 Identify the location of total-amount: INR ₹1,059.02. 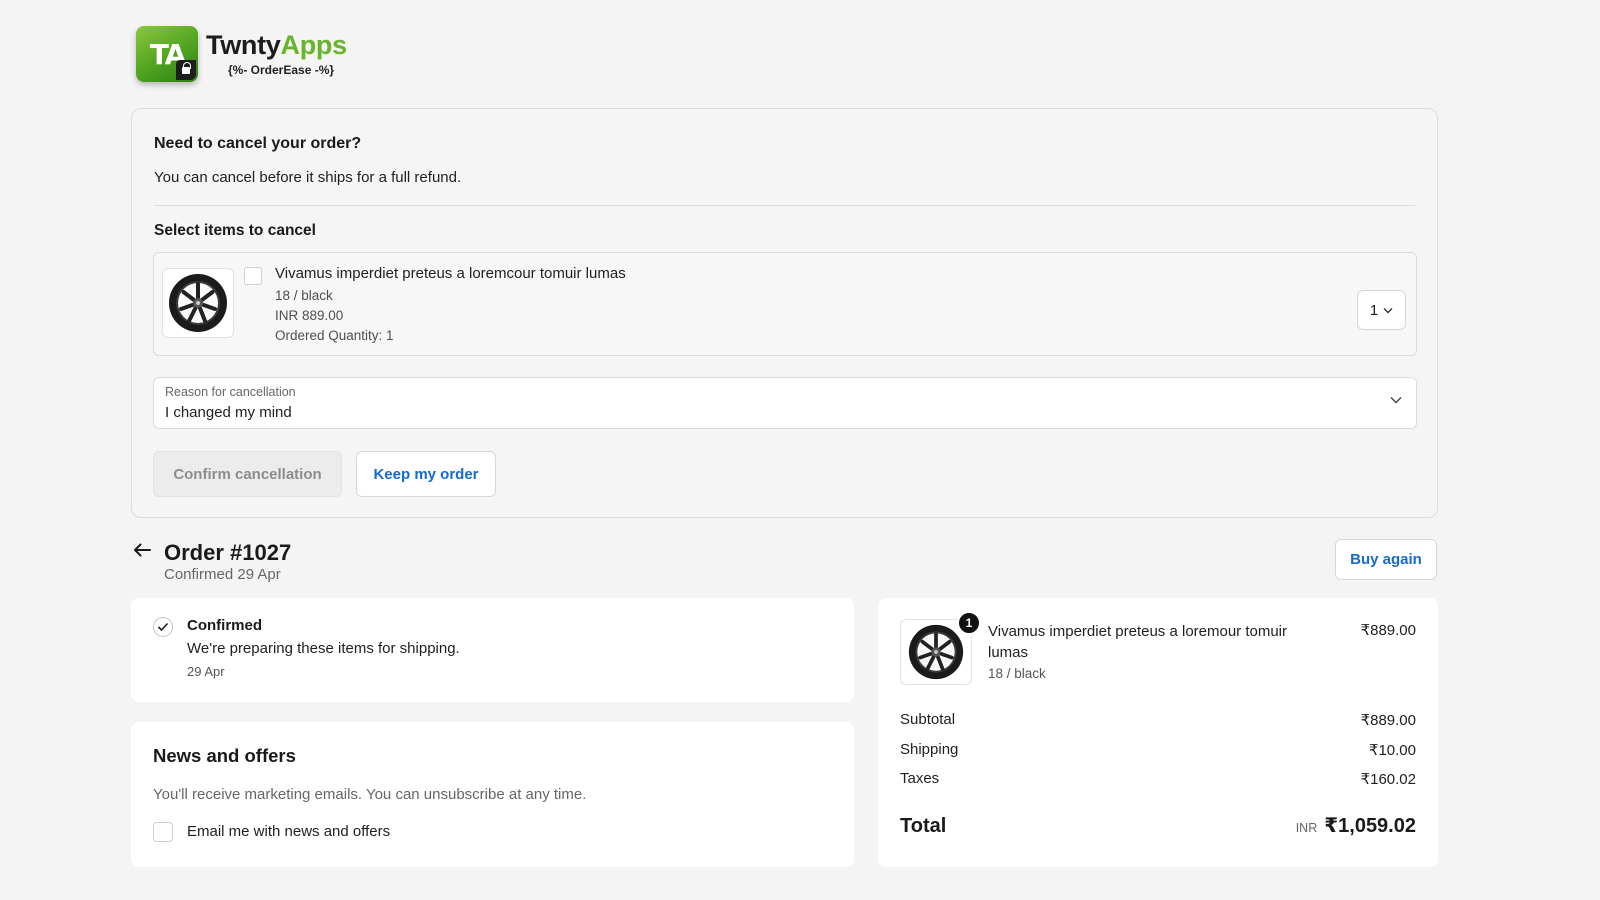
(1356, 825).